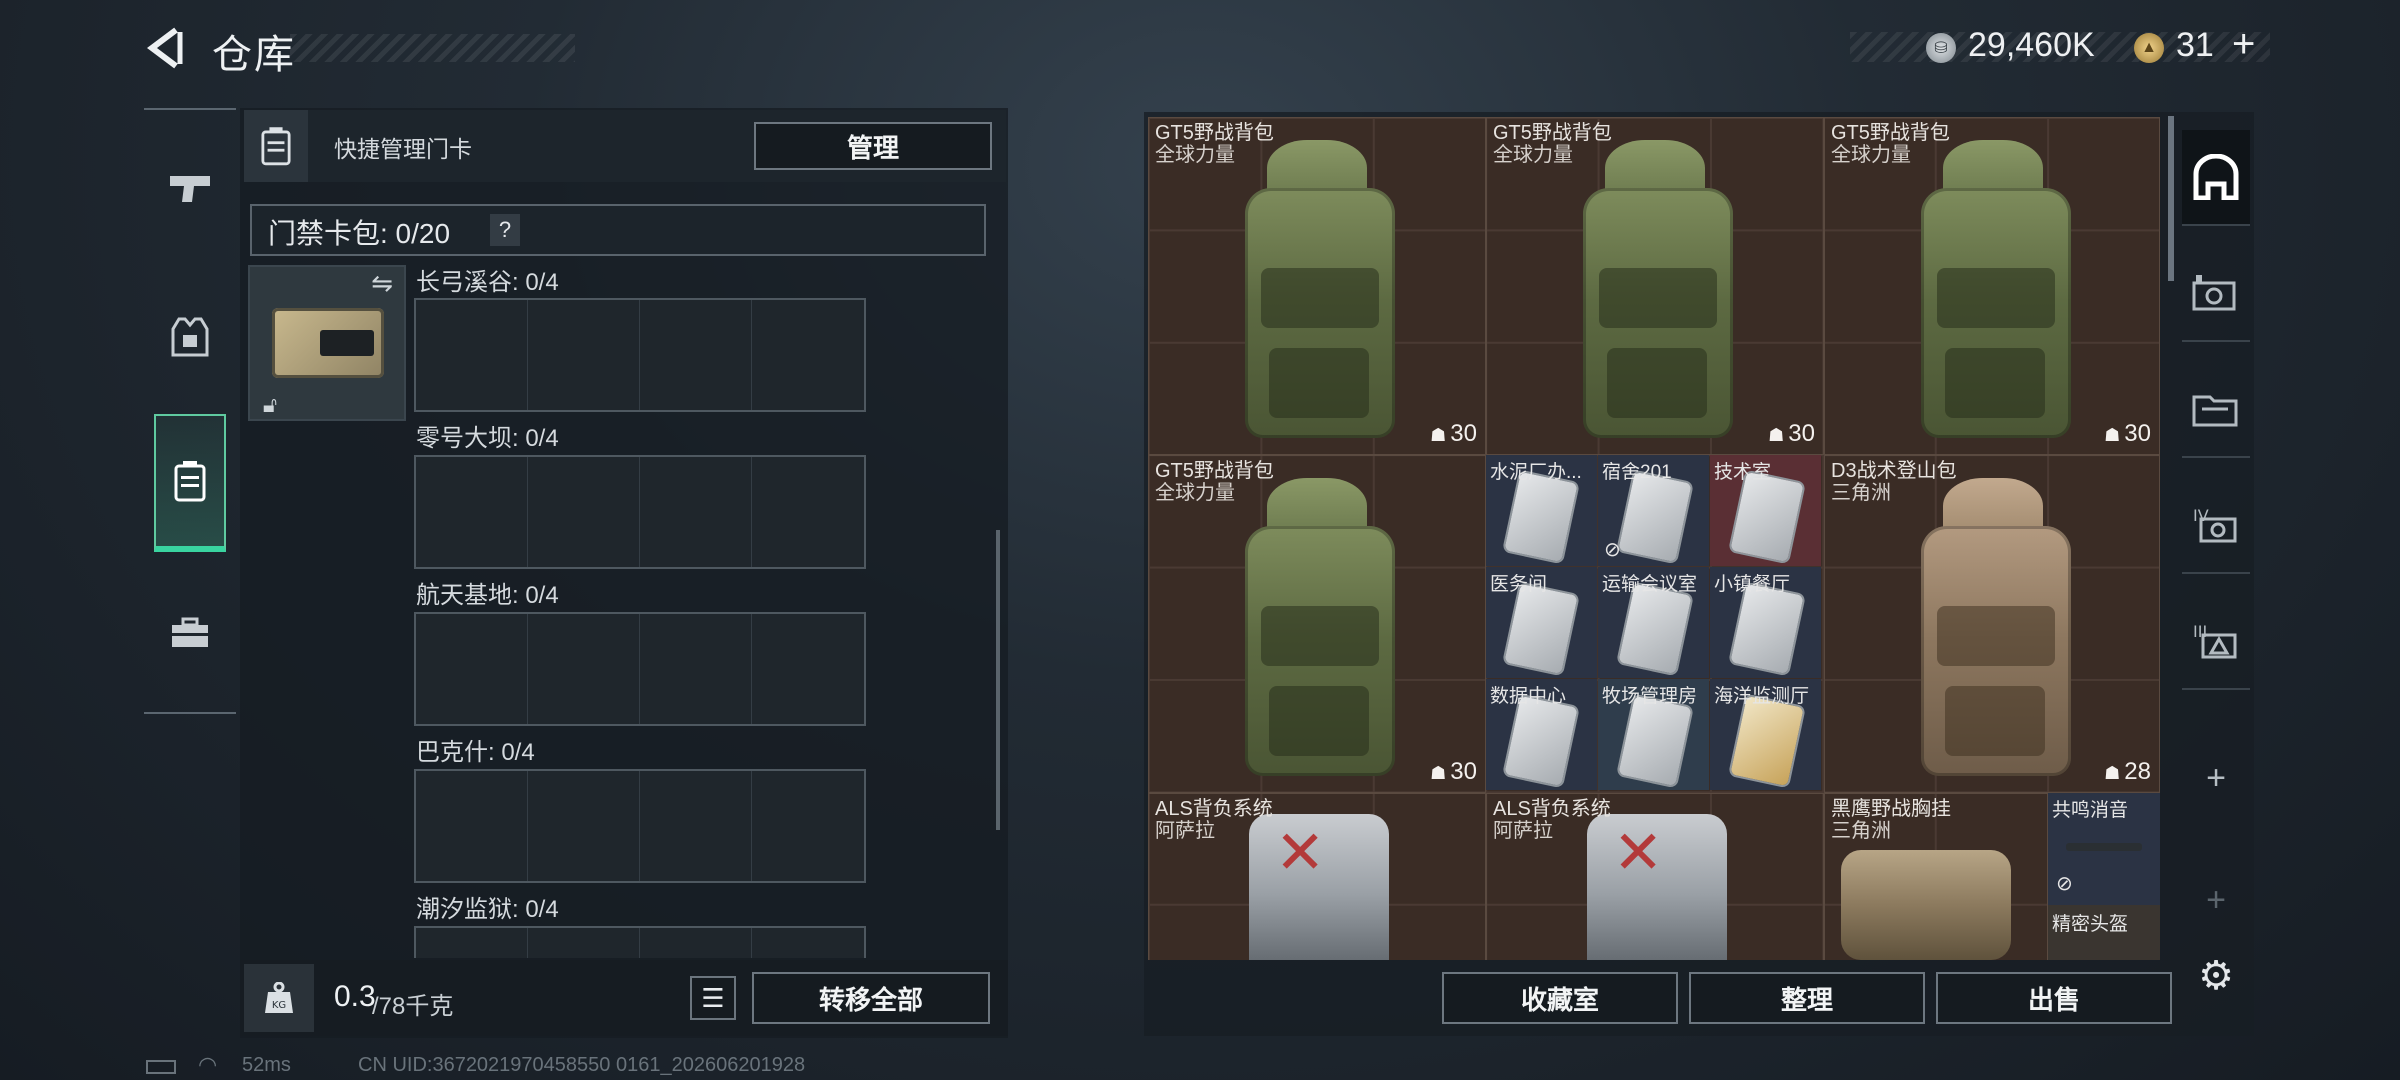  Describe the element at coordinates (413, 1006) in the screenshot. I see `weight-max: /78千克` at that location.